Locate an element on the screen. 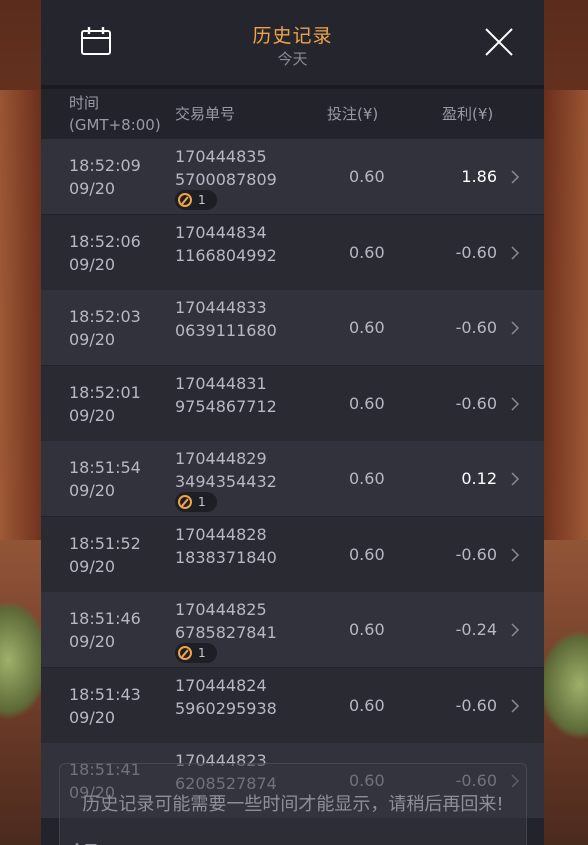 Image resolution: width=588 pixels, height=845 pixels. row-transaction-part1: 170444833 is located at coordinates (221, 307).